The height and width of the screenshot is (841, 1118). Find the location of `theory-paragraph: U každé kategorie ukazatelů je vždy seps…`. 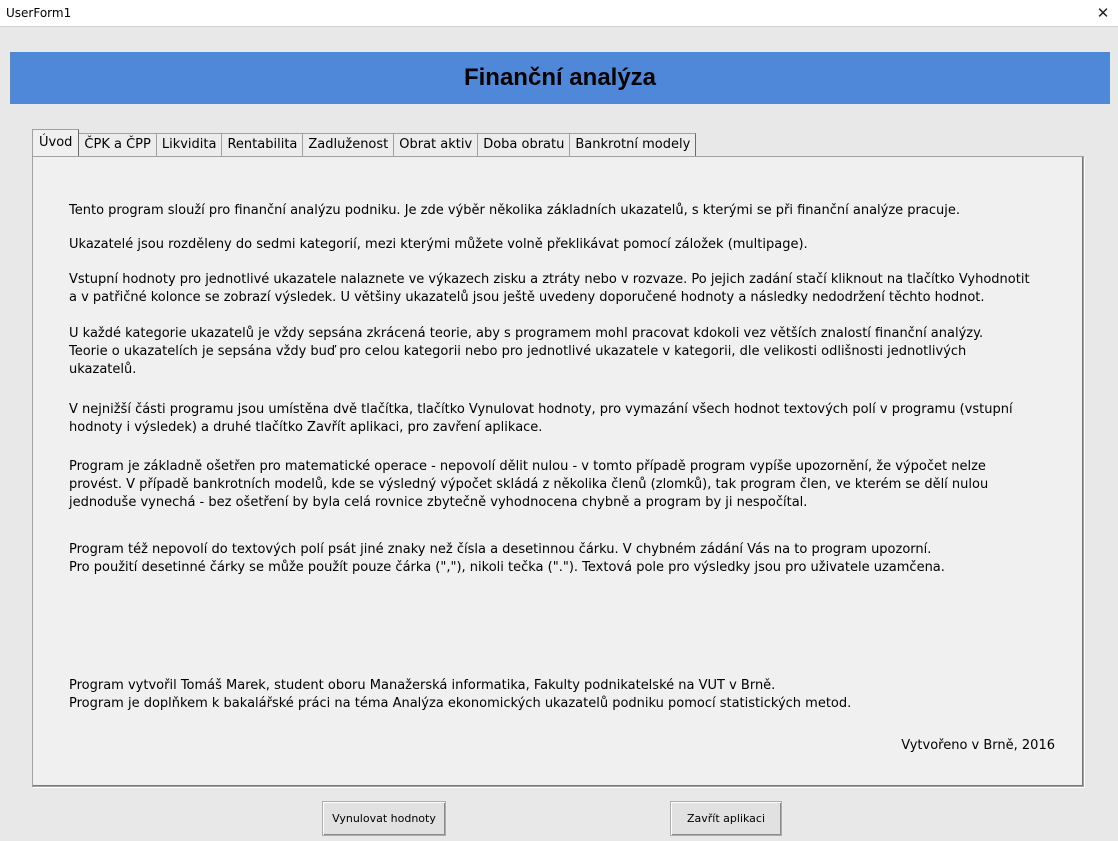

theory-paragraph: U každé kategorie ukazatelů je vždy seps… is located at coordinates (526, 351).